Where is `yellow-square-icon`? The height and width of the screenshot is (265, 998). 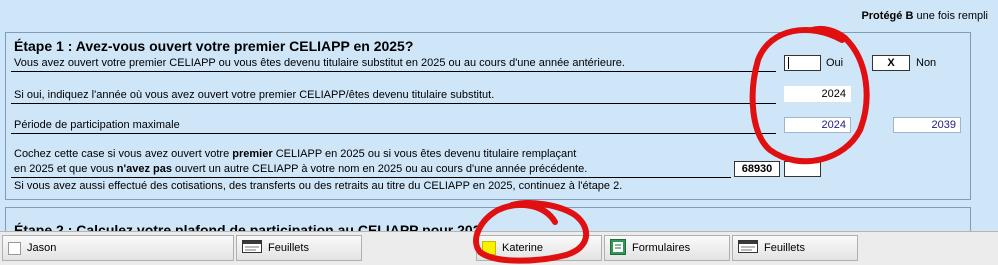
yellow-square-icon is located at coordinates (489, 248).